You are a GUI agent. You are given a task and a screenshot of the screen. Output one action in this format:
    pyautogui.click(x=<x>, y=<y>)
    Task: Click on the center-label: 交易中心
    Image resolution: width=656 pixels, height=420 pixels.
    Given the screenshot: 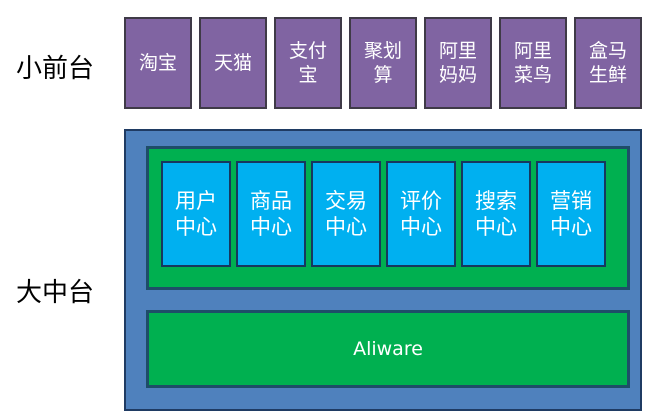 What is the action you would take?
    pyautogui.click(x=346, y=214)
    